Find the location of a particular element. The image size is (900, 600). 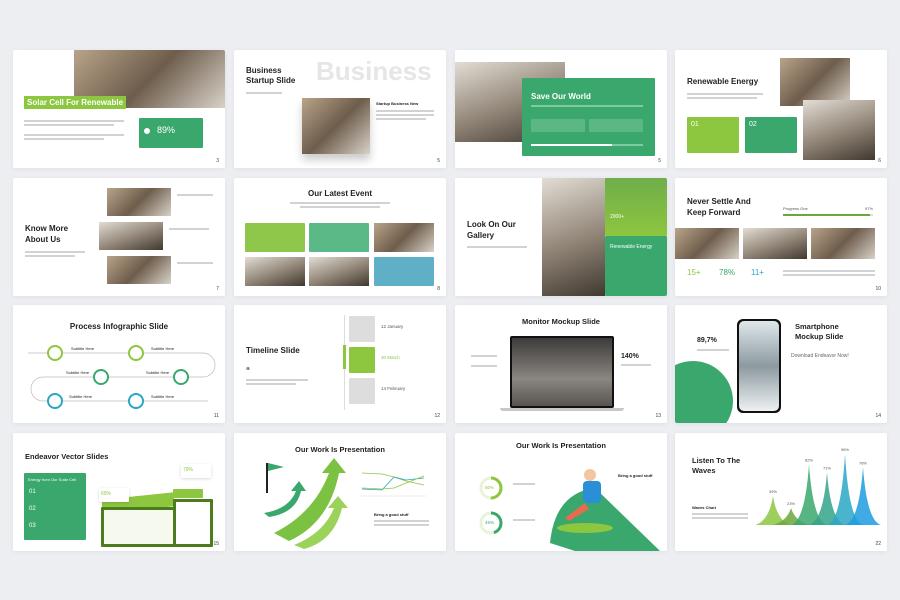

slide-title: Monitor Mockup Slide is located at coordinates (561, 321).